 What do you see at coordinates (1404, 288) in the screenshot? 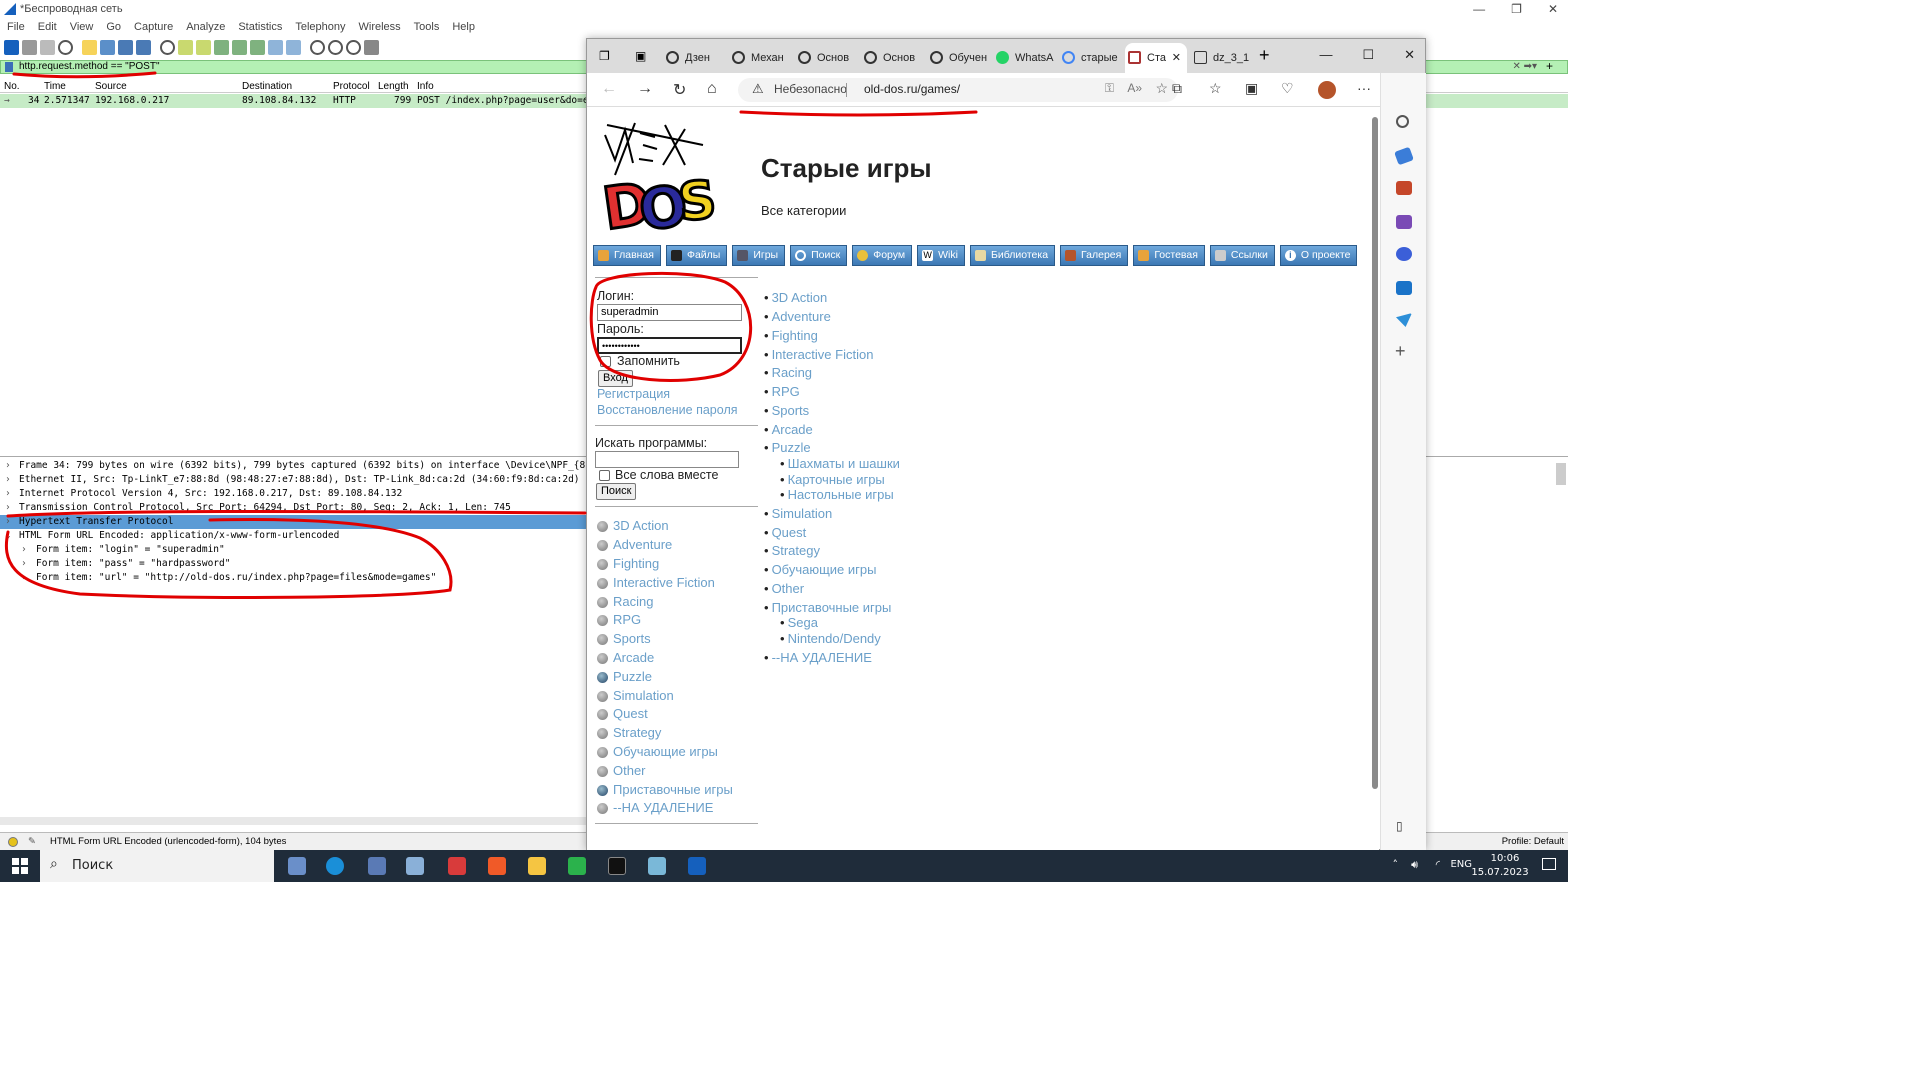
I see `outlook-icon` at bounding box center [1404, 288].